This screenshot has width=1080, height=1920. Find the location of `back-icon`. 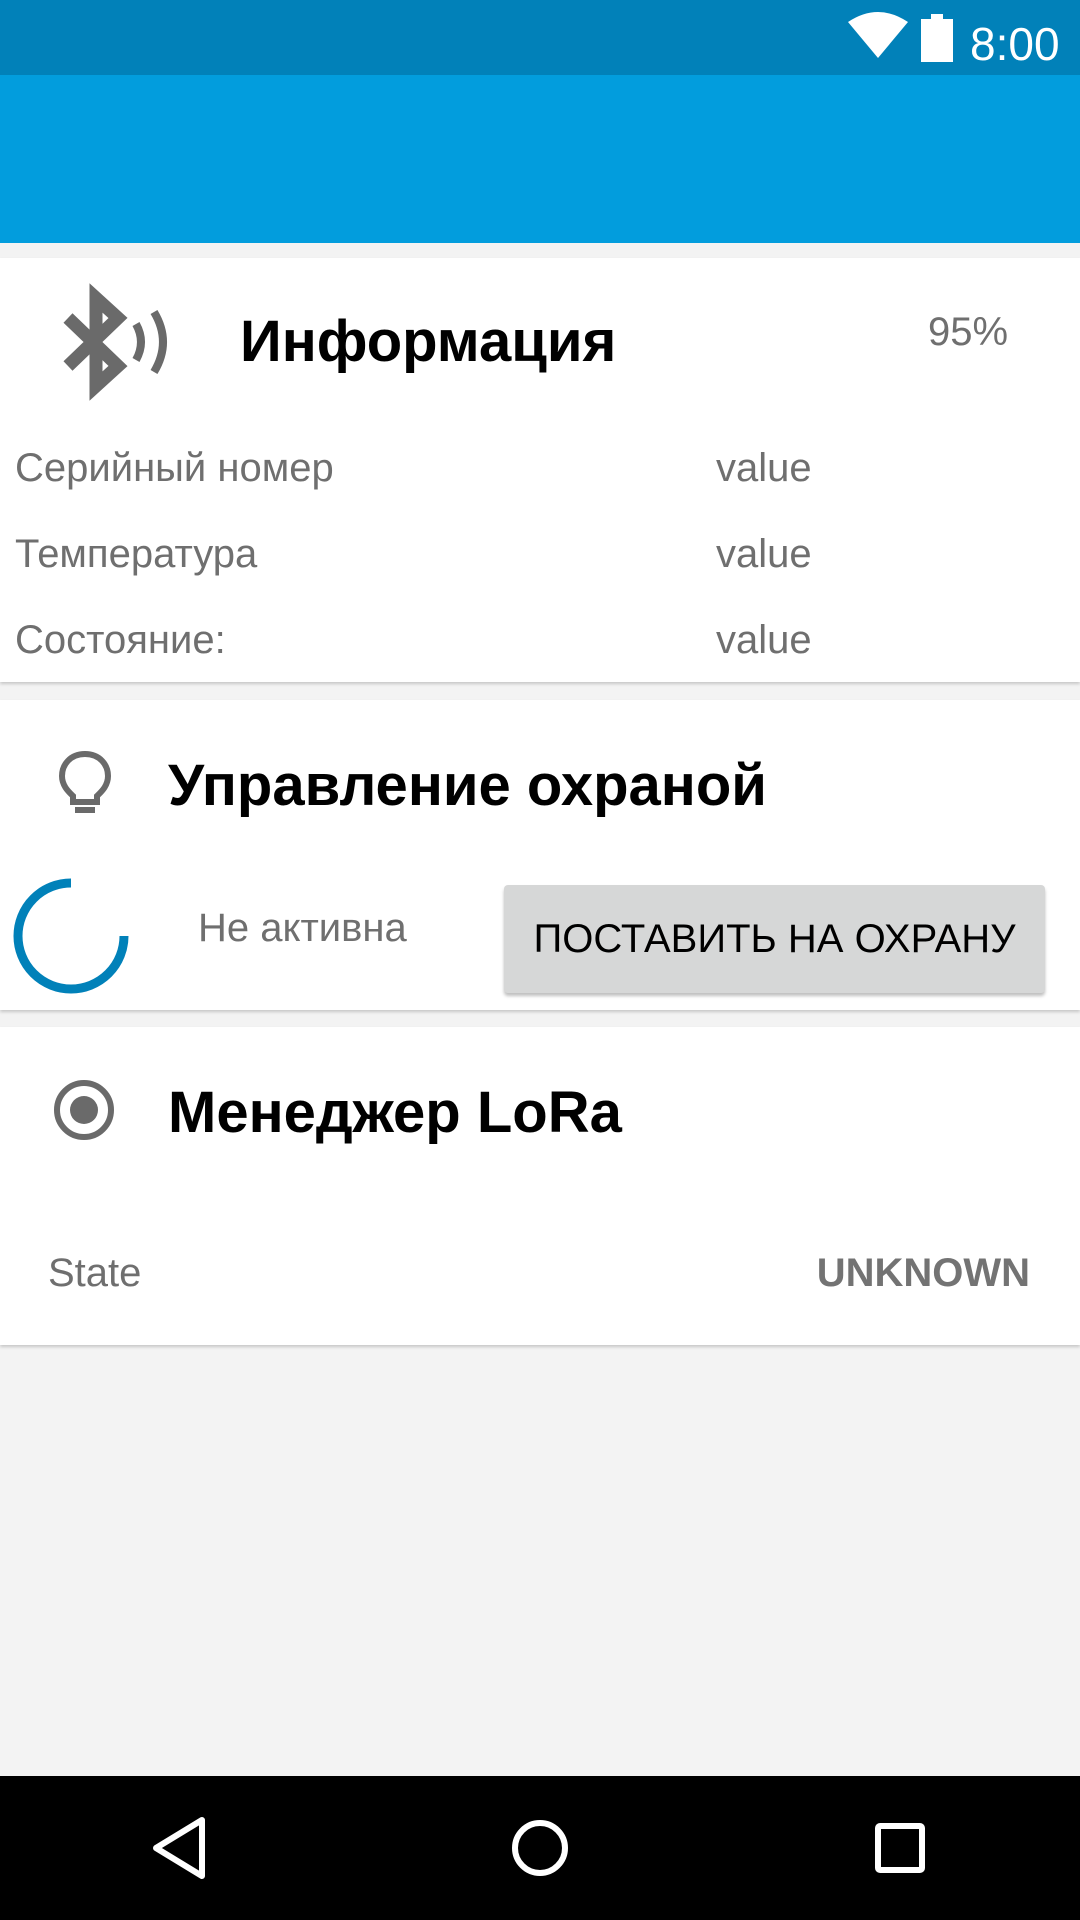

back-icon is located at coordinates (180, 1848).